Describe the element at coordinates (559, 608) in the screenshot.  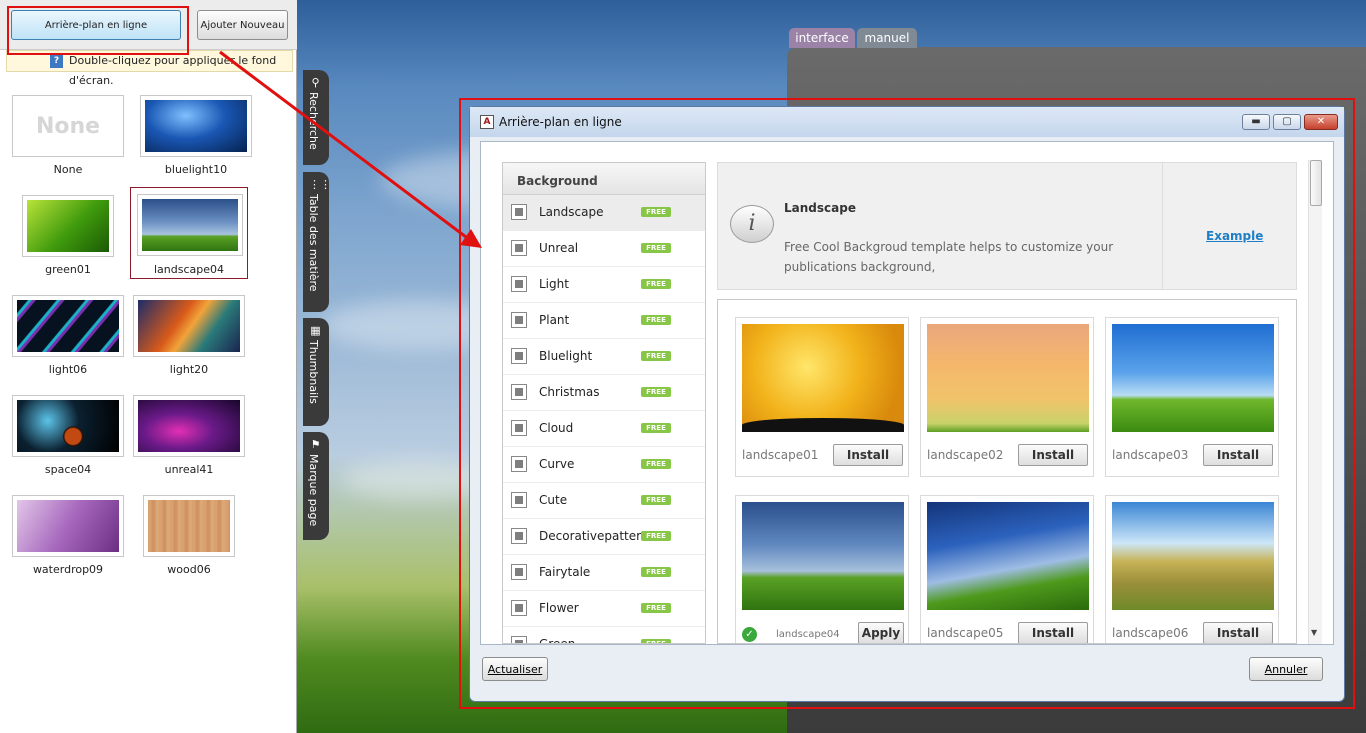
I see `category-label: Flower` at that location.